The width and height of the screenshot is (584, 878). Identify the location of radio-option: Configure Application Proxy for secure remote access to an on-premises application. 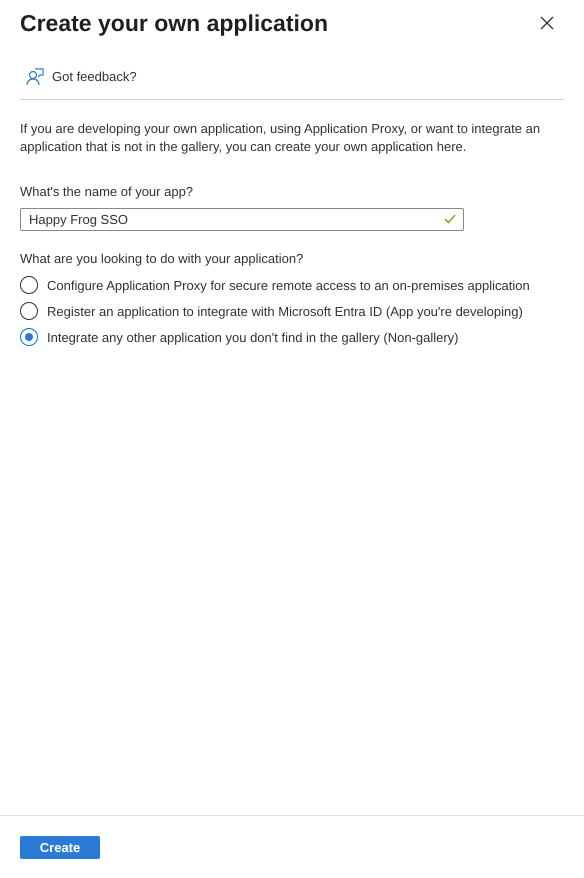
(292, 285).